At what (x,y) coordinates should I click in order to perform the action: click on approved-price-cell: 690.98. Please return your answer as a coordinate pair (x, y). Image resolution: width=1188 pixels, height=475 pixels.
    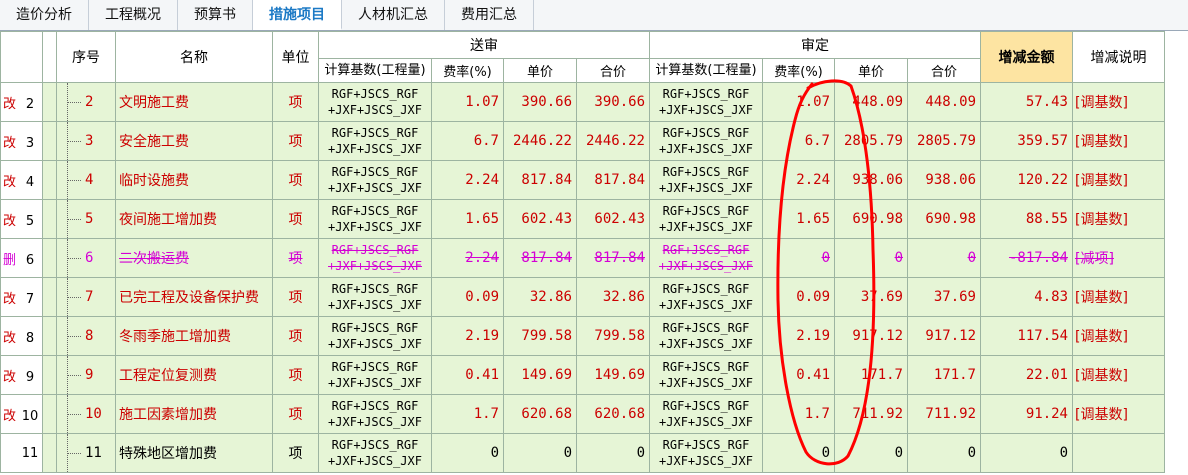
    Looking at the image, I should click on (871, 219).